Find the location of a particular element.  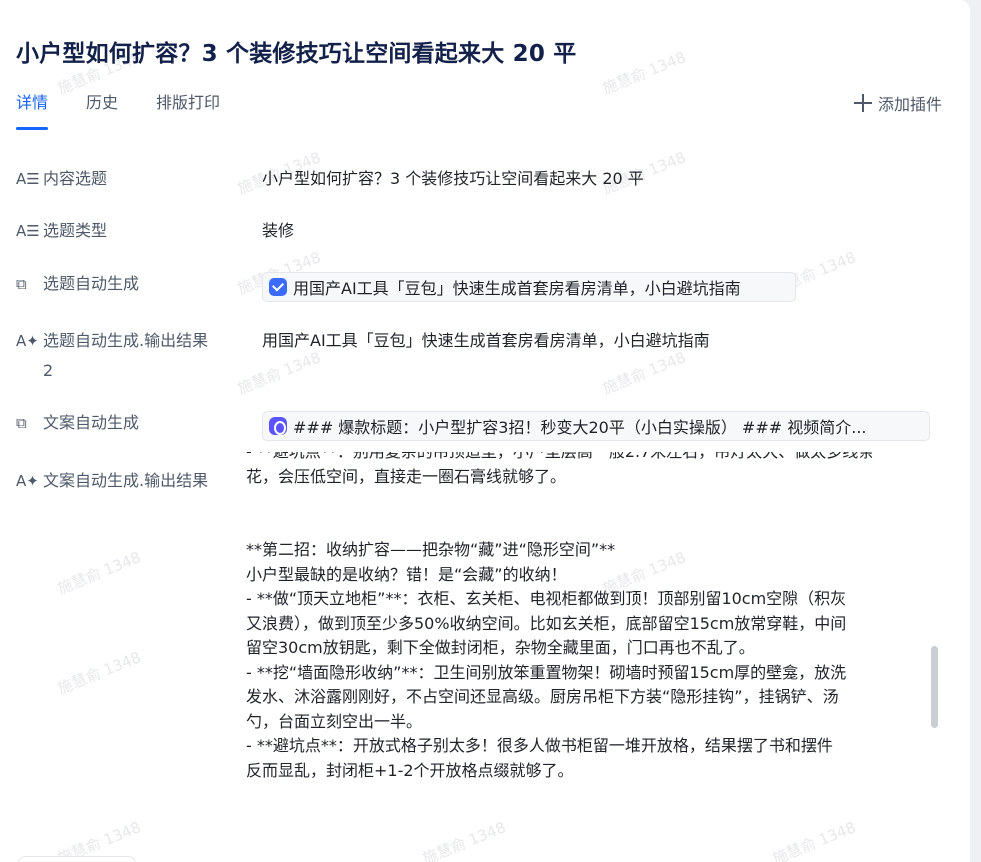

field-label: A☰ 内容选题 is located at coordinates (123, 180).